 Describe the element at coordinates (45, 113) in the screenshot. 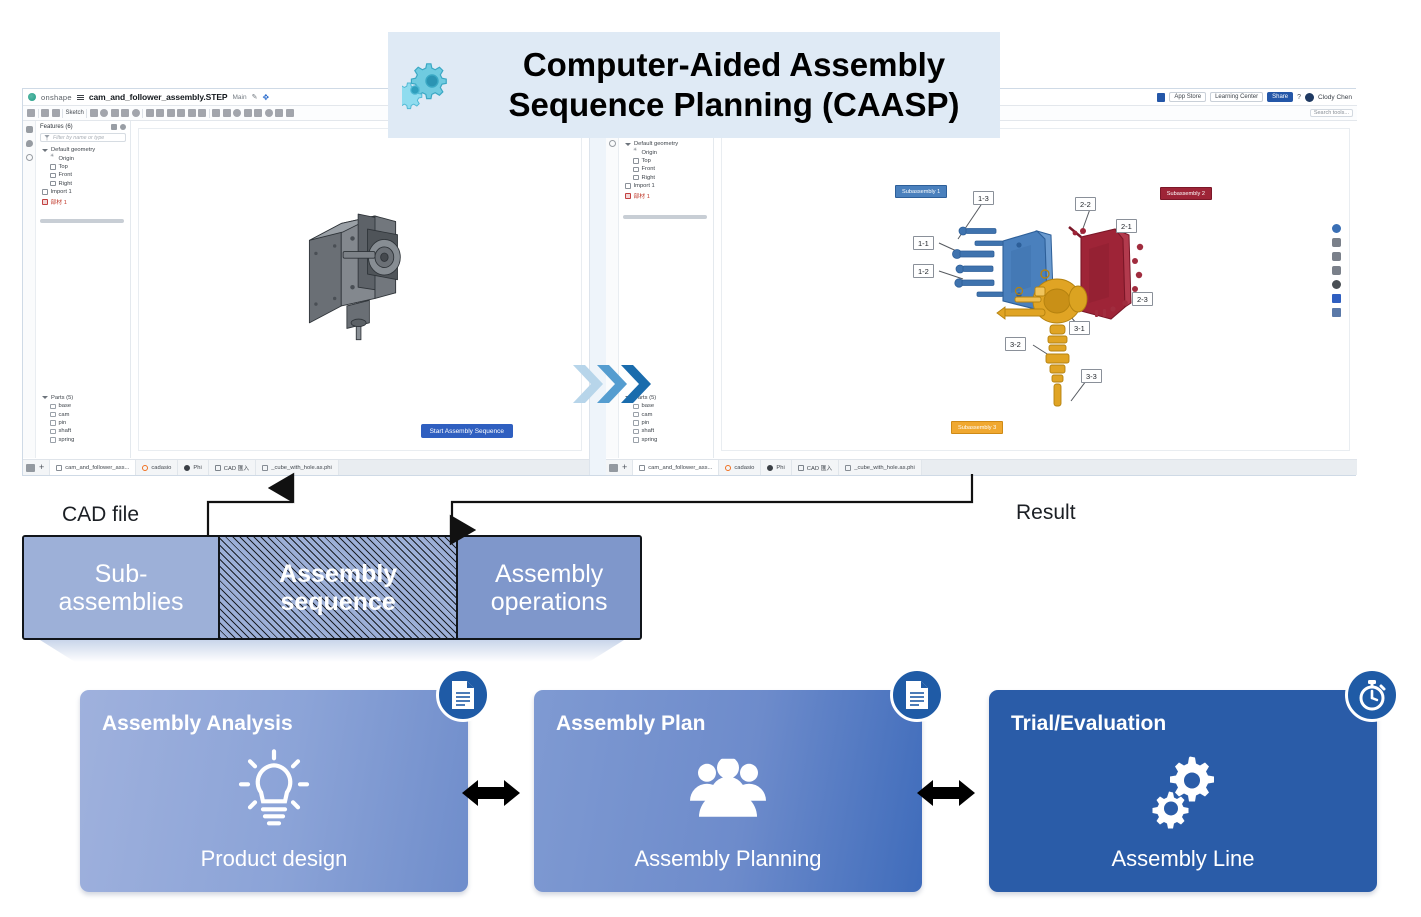

I see `undo-icon` at that location.